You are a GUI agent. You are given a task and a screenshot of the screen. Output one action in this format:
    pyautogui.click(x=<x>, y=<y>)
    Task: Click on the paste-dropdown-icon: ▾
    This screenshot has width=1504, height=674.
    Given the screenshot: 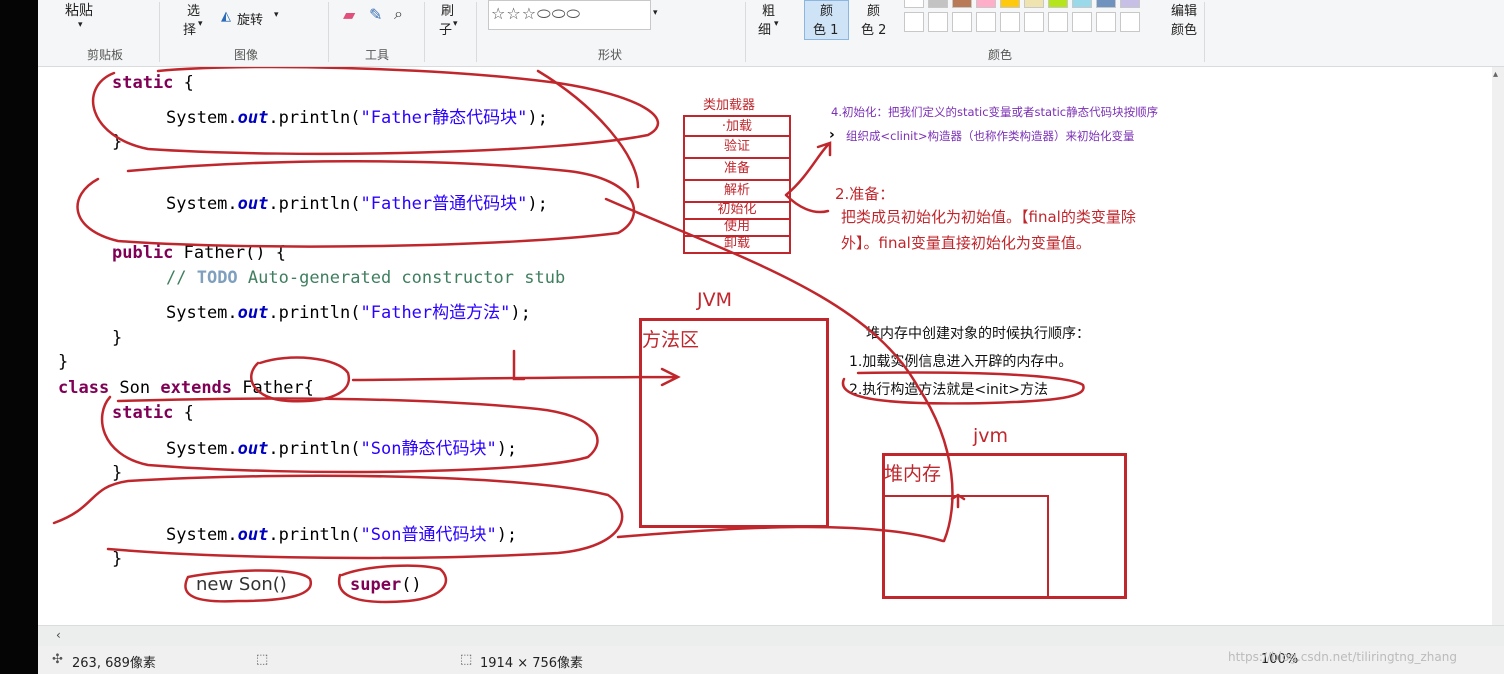 What is the action you would take?
    pyautogui.click(x=80, y=25)
    